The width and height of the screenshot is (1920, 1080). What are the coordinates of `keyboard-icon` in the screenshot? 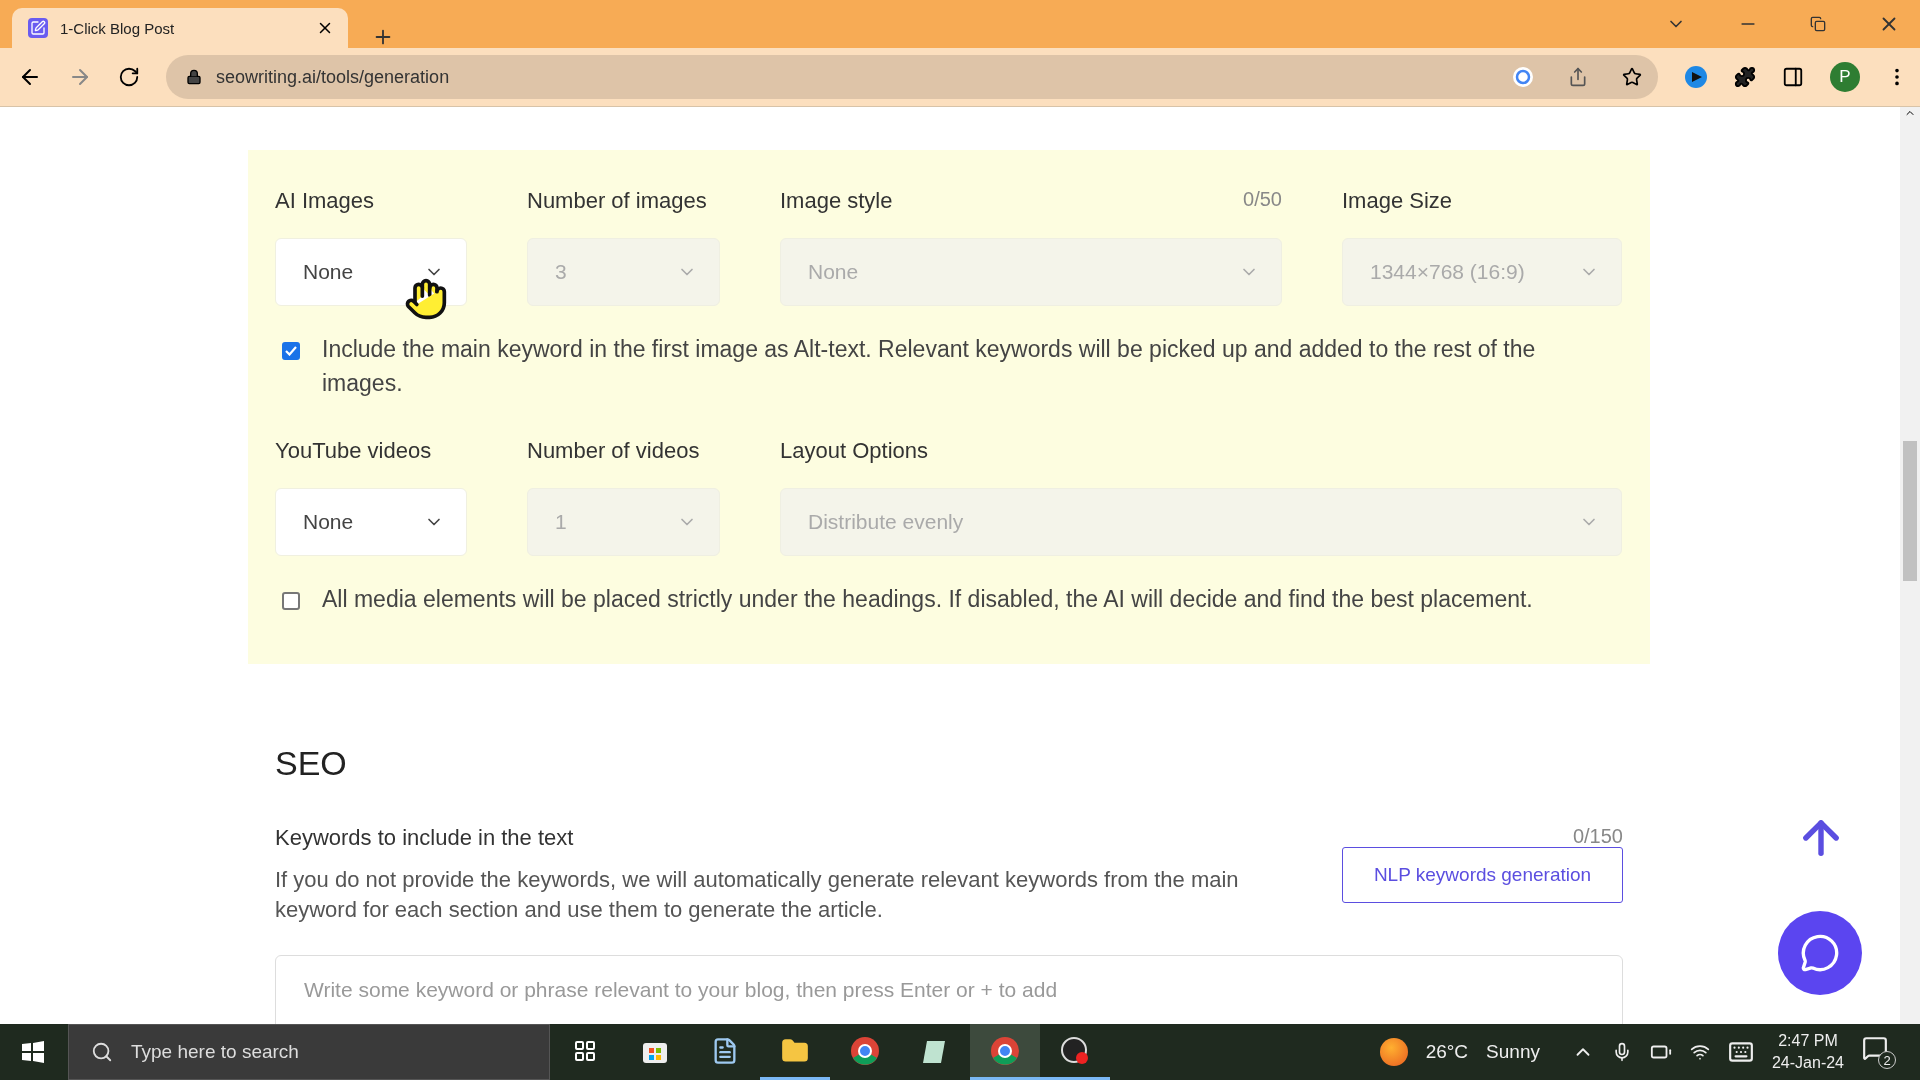 It's located at (1740, 1052).